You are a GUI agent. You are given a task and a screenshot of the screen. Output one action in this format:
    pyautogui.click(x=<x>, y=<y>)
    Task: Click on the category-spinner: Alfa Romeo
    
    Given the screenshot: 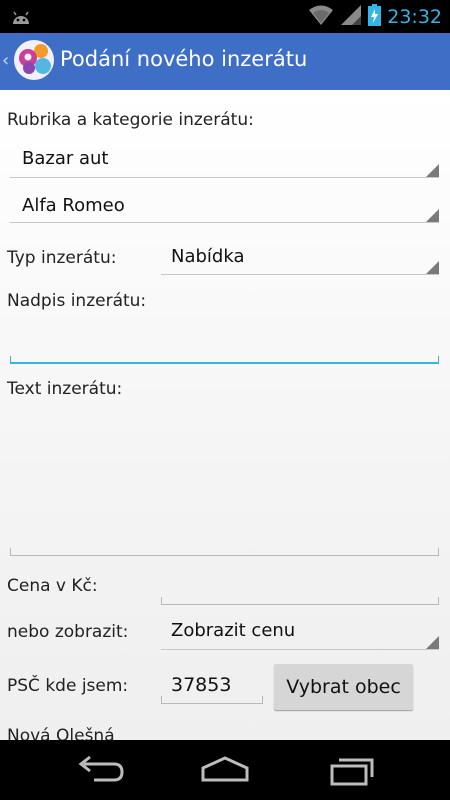 What is the action you would take?
    pyautogui.click(x=224, y=209)
    